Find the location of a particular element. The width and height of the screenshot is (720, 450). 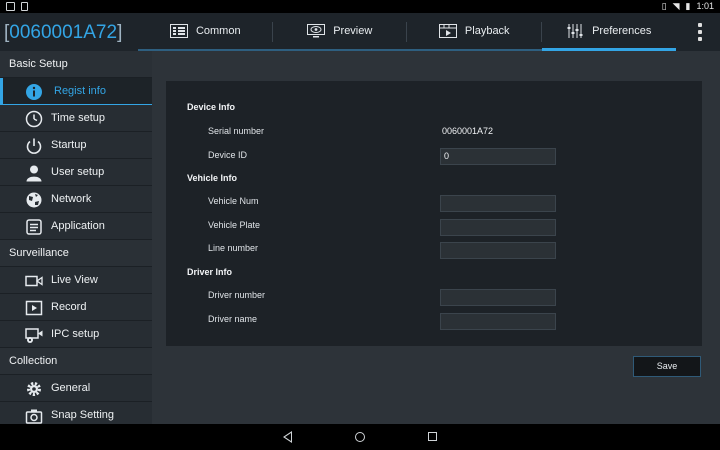

device-info-heading: Device Info is located at coordinates (211, 107).